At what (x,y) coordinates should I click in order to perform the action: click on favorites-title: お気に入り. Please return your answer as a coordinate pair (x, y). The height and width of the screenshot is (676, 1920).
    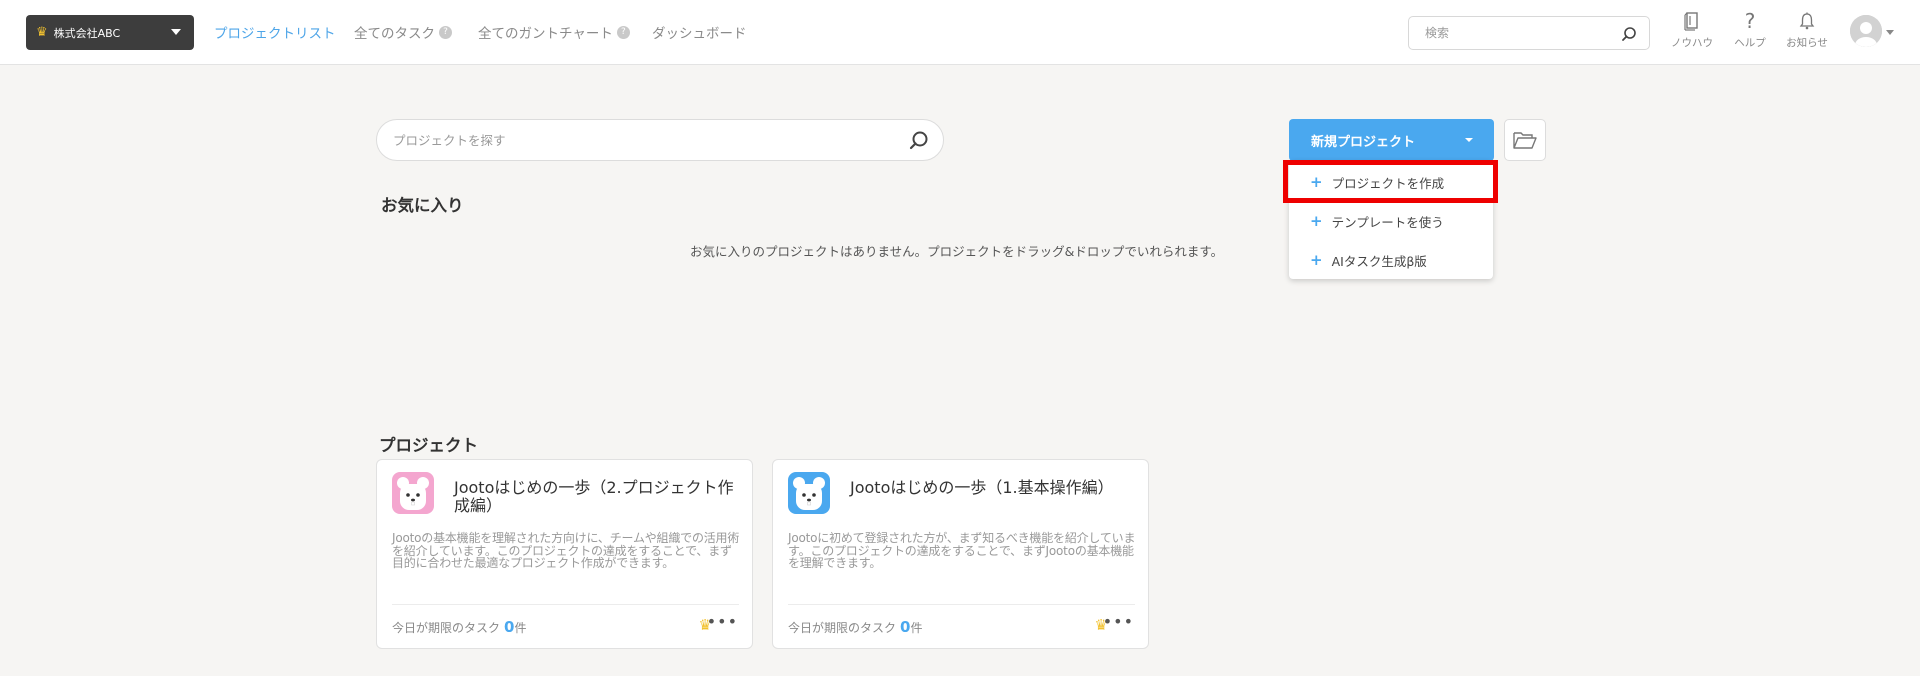
    Looking at the image, I should click on (422, 205).